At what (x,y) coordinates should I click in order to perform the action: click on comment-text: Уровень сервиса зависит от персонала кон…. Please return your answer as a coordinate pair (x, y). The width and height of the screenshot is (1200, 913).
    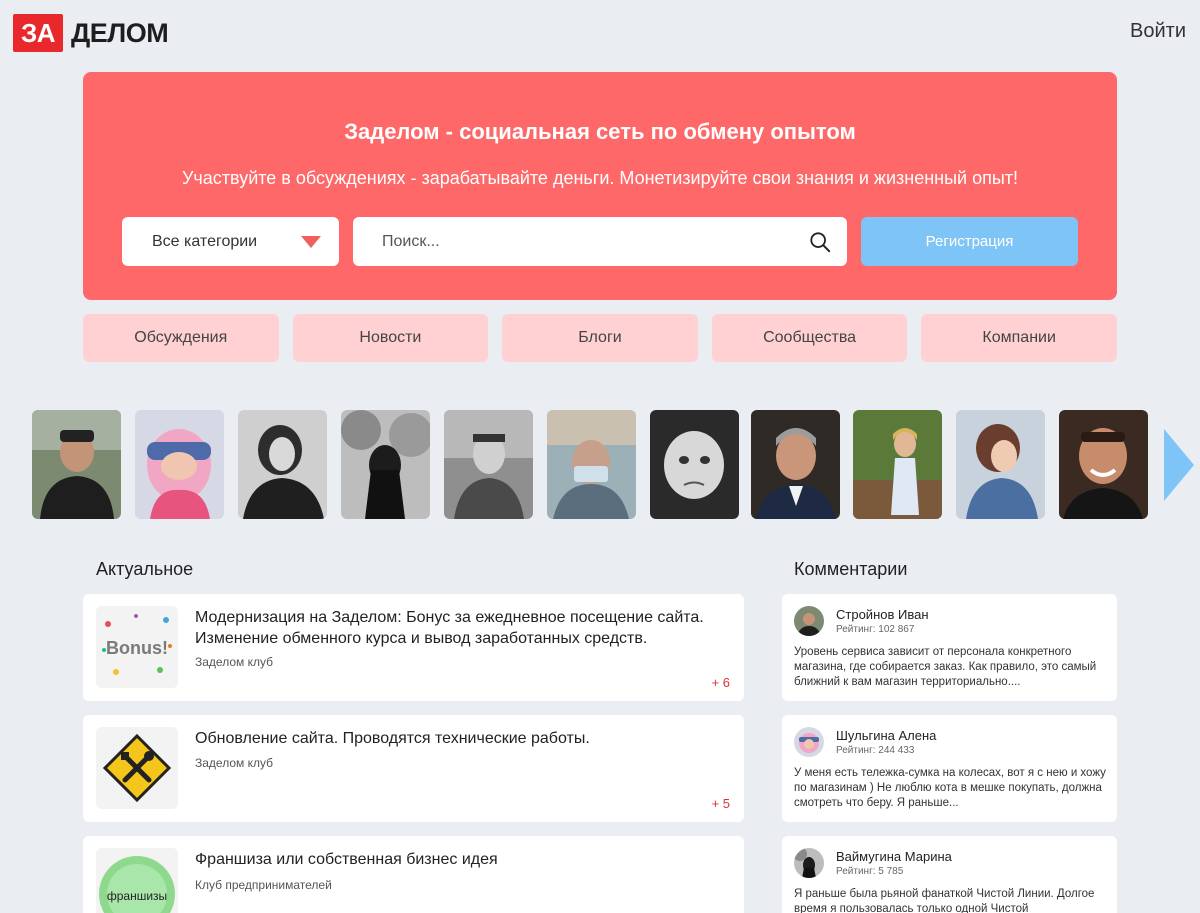
    Looking at the image, I should click on (945, 667).